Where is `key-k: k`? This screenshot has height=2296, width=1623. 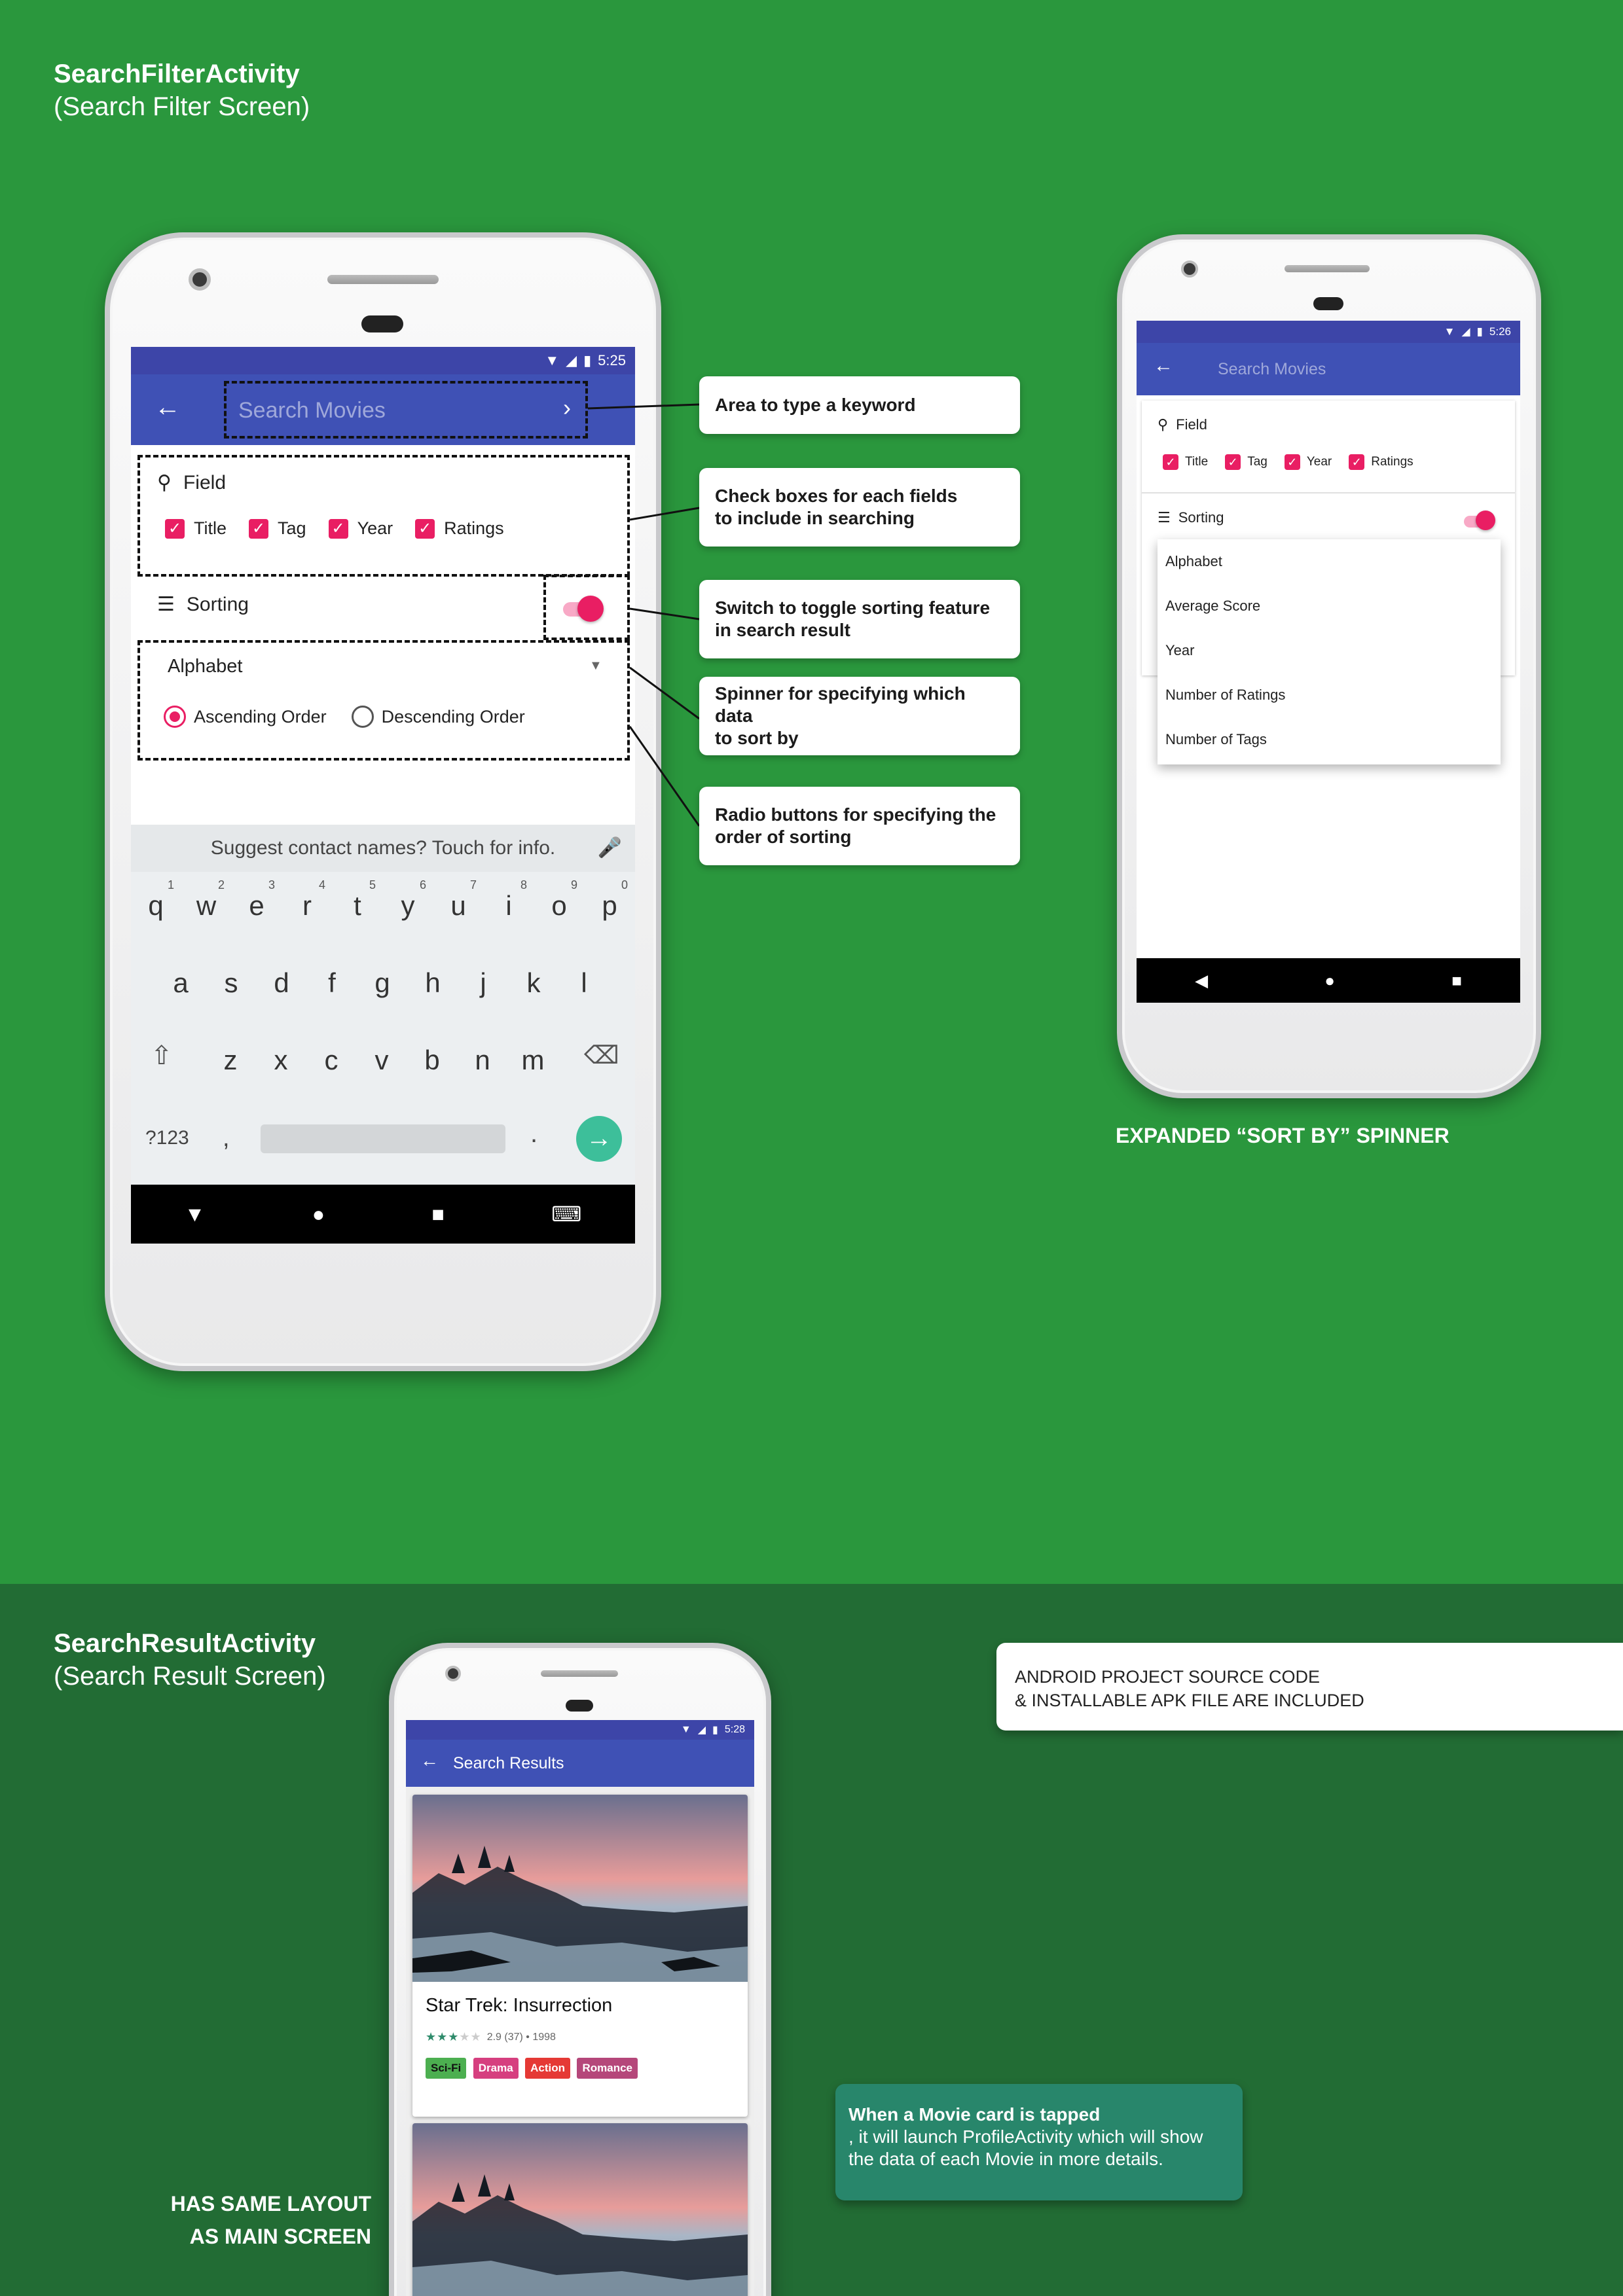 key-k: k is located at coordinates (533, 983).